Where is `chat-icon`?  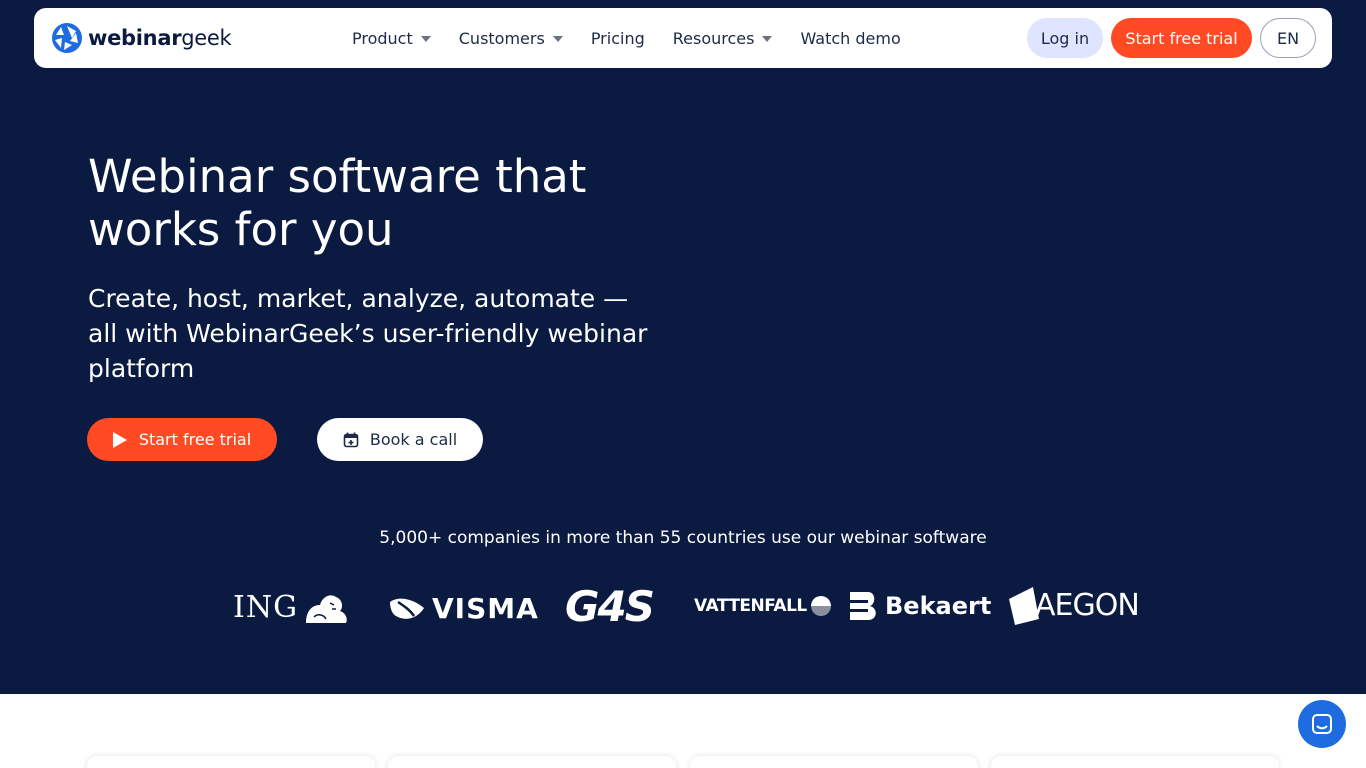 chat-icon is located at coordinates (1322, 724).